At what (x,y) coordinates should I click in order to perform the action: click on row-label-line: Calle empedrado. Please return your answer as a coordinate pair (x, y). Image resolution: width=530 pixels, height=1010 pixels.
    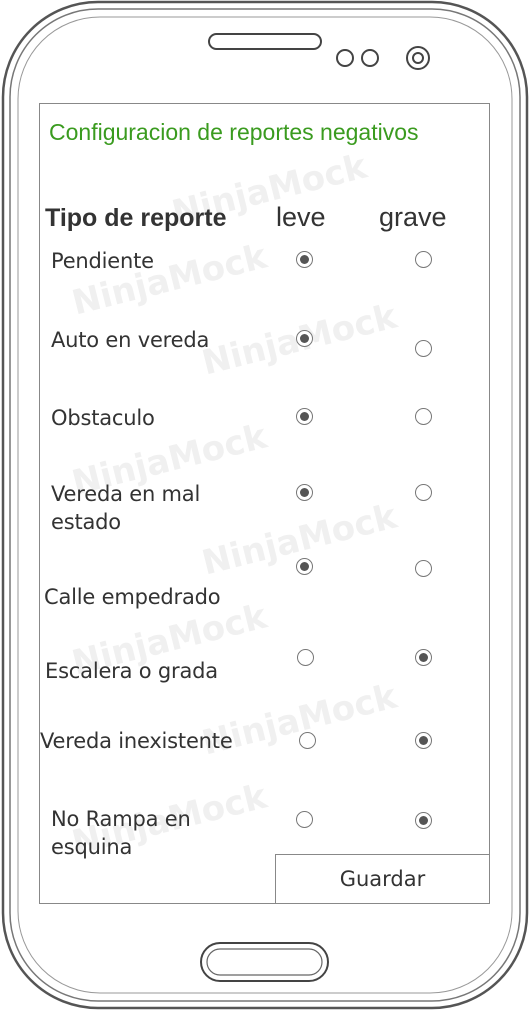
    Looking at the image, I should click on (132, 597).